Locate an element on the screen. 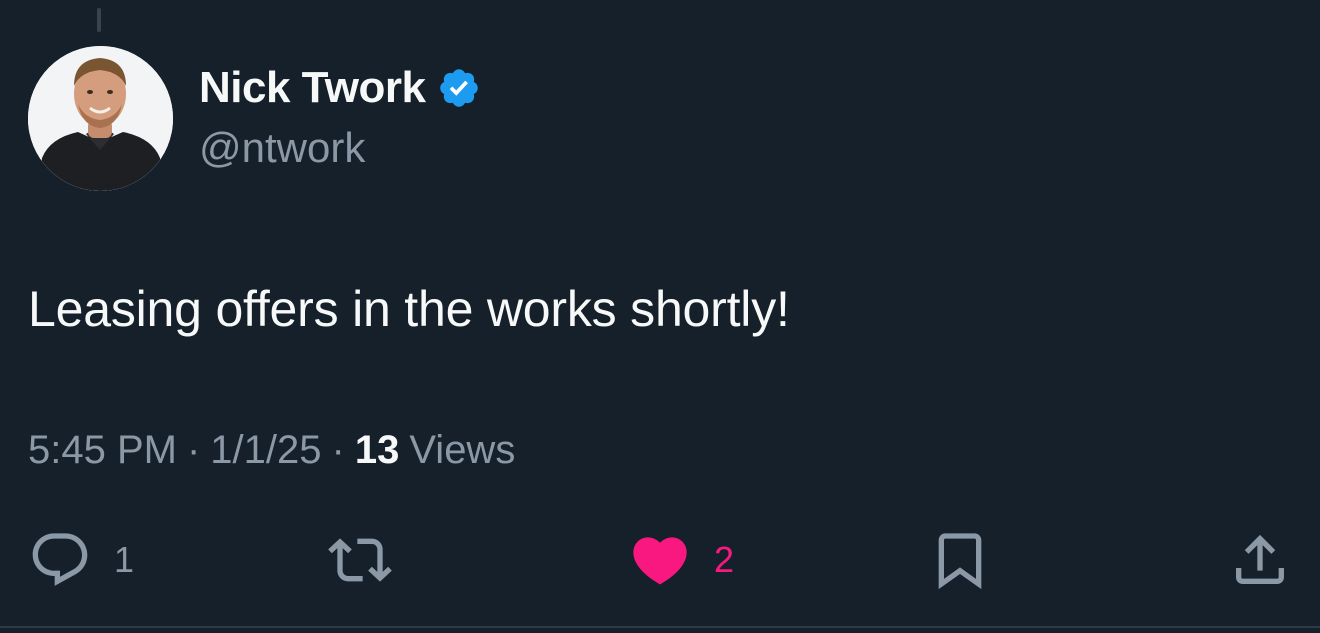 The image size is (1320, 633). tweet-actions-bar: 1 2 is located at coordinates (660, 560).